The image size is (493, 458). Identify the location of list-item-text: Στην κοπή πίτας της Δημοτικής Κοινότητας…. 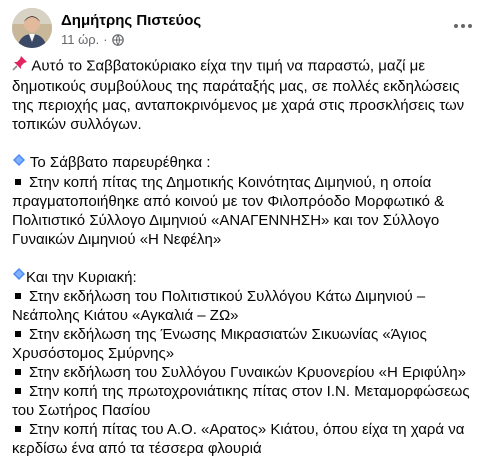
(228, 210).